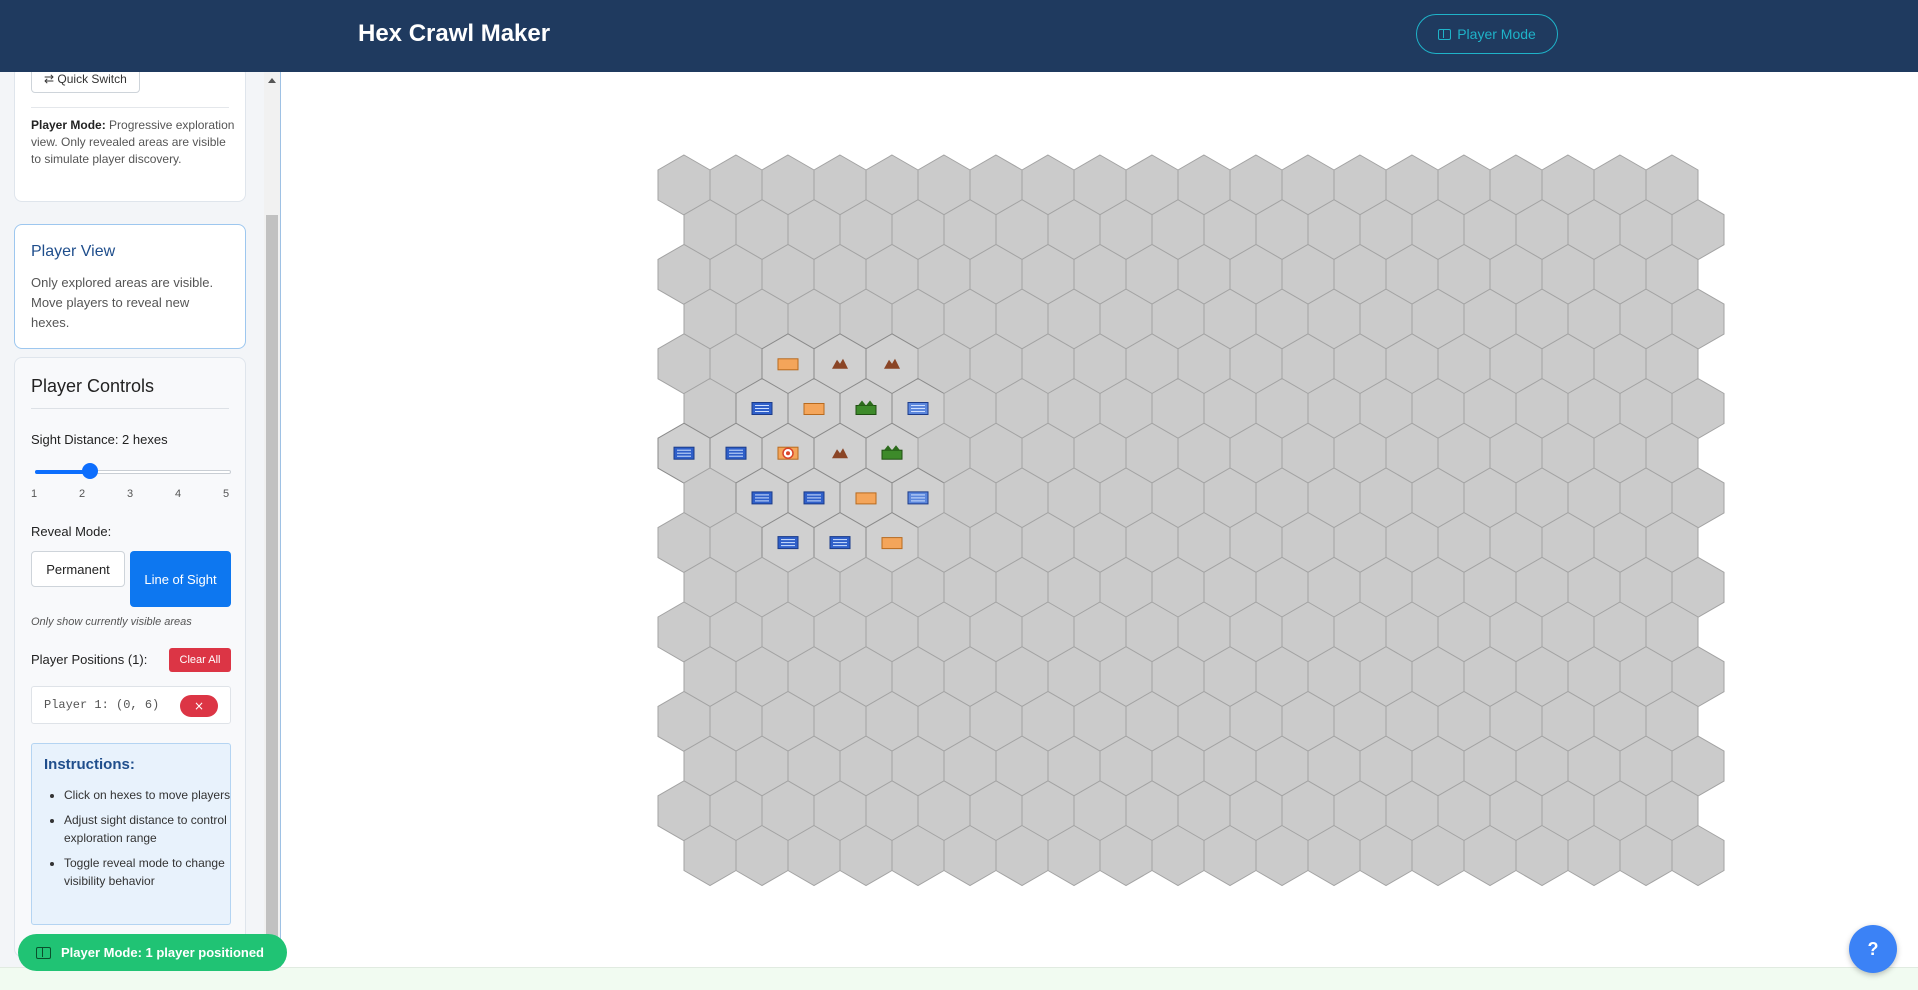  What do you see at coordinates (71, 531) in the screenshot?
I see `reveal-mode-label: Reveal Mode:` at bounding box center [71, 531].